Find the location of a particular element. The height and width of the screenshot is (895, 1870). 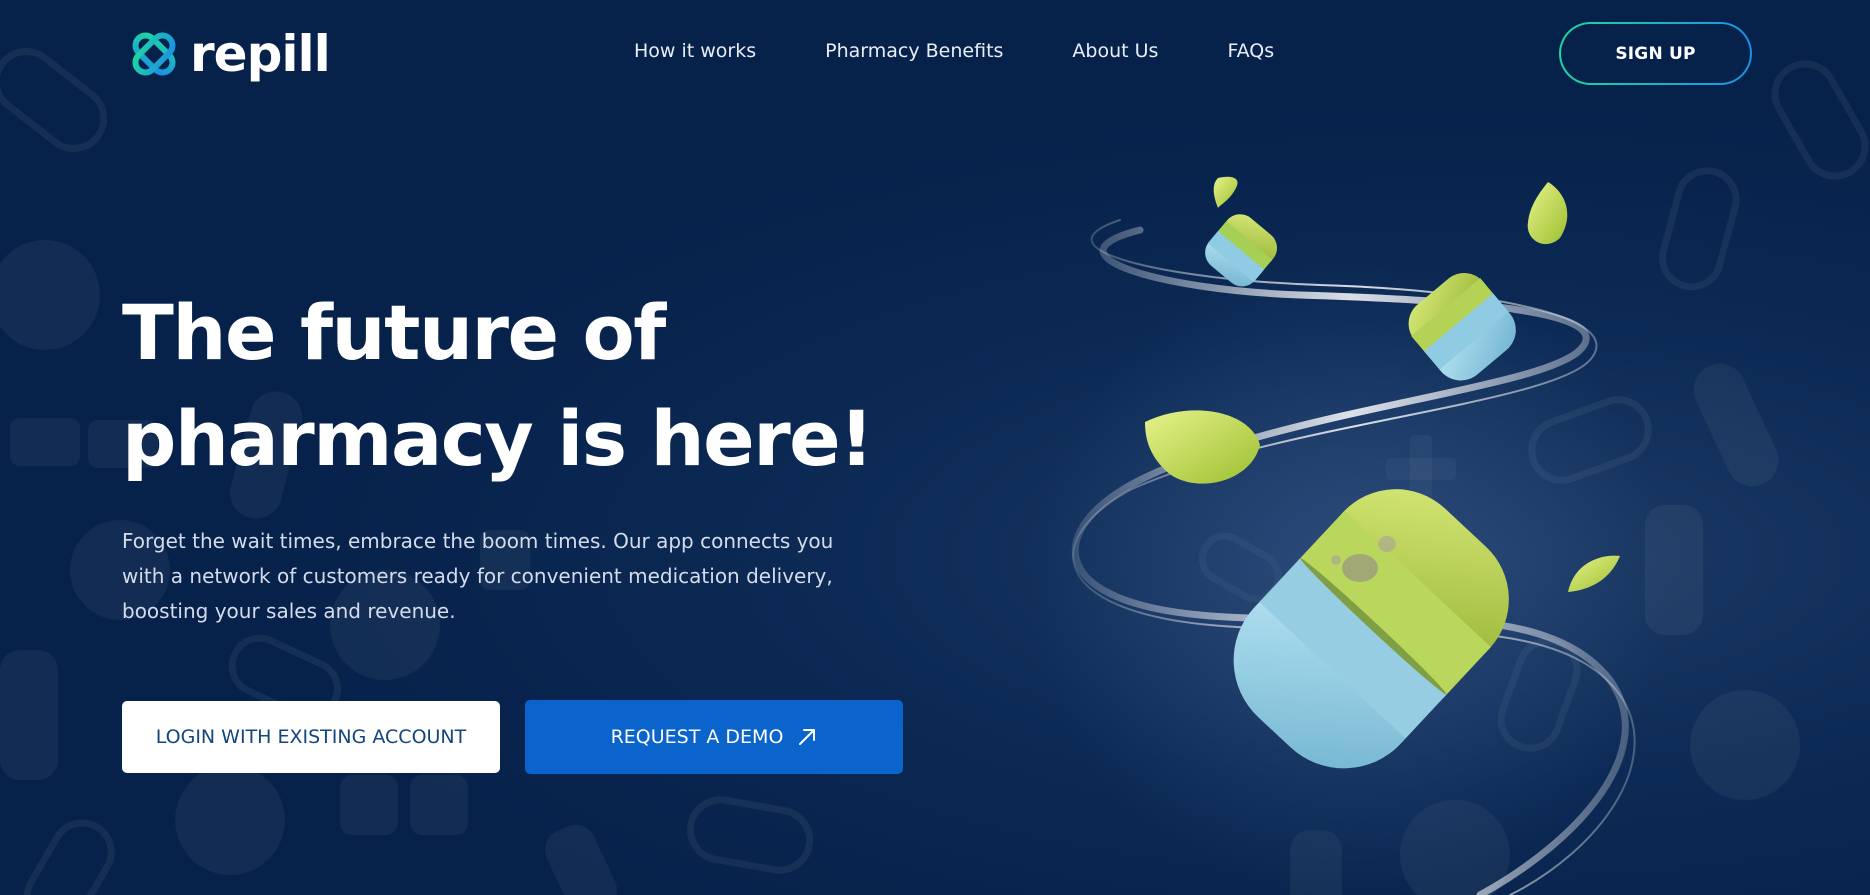

repill-logo-icon is located at coordinates (154, 54).